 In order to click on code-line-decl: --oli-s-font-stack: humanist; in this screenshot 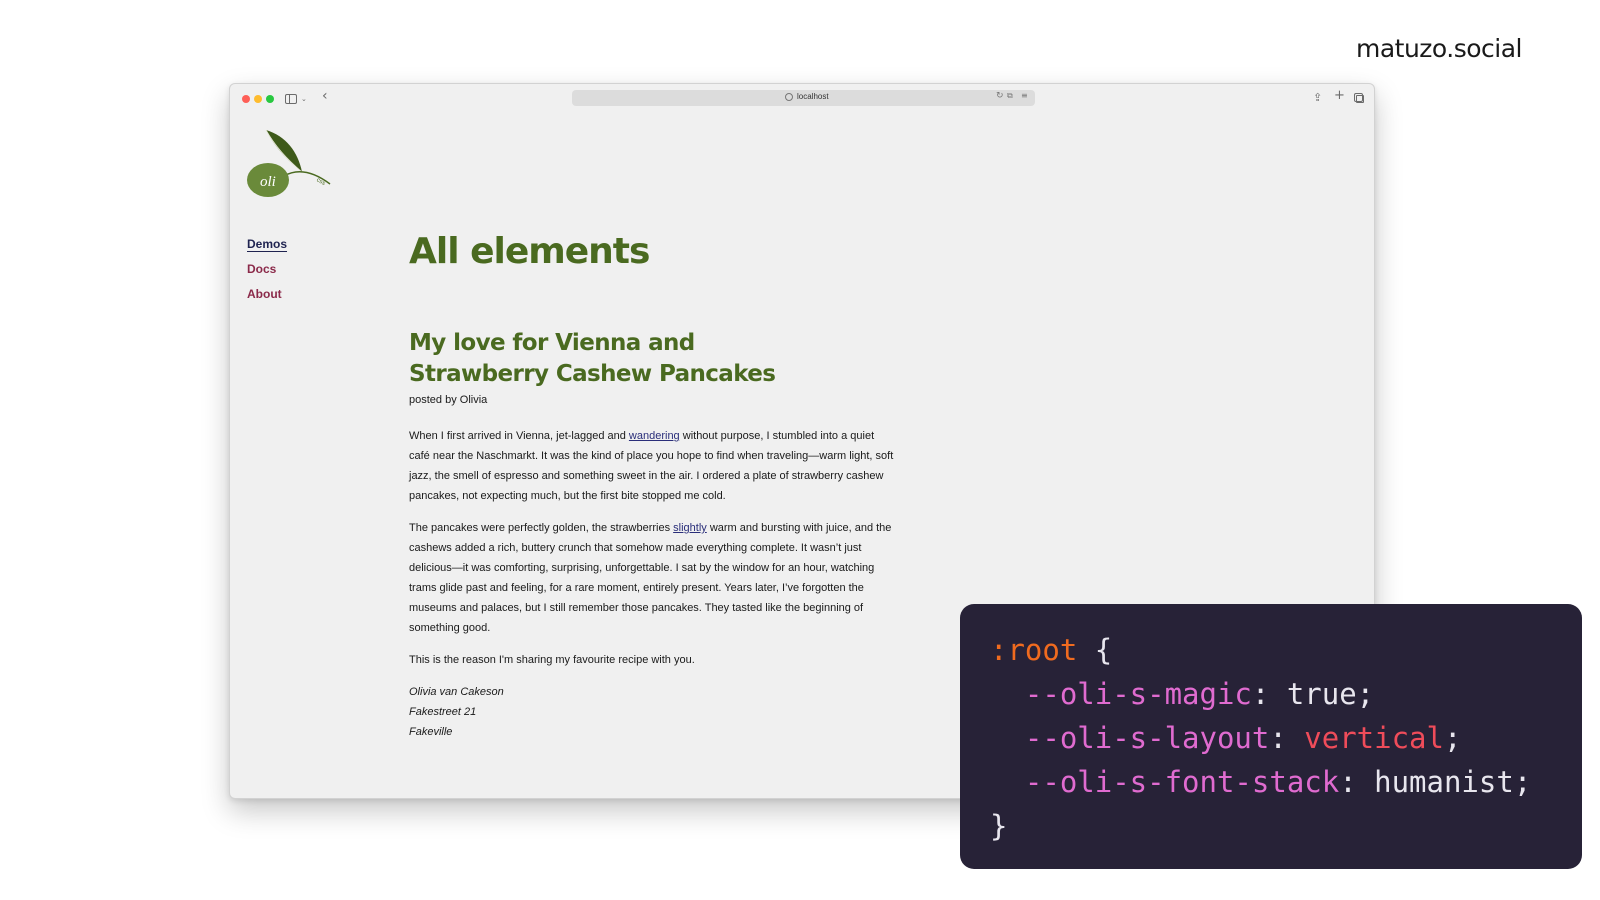, I will do `click(1278, 782)`.